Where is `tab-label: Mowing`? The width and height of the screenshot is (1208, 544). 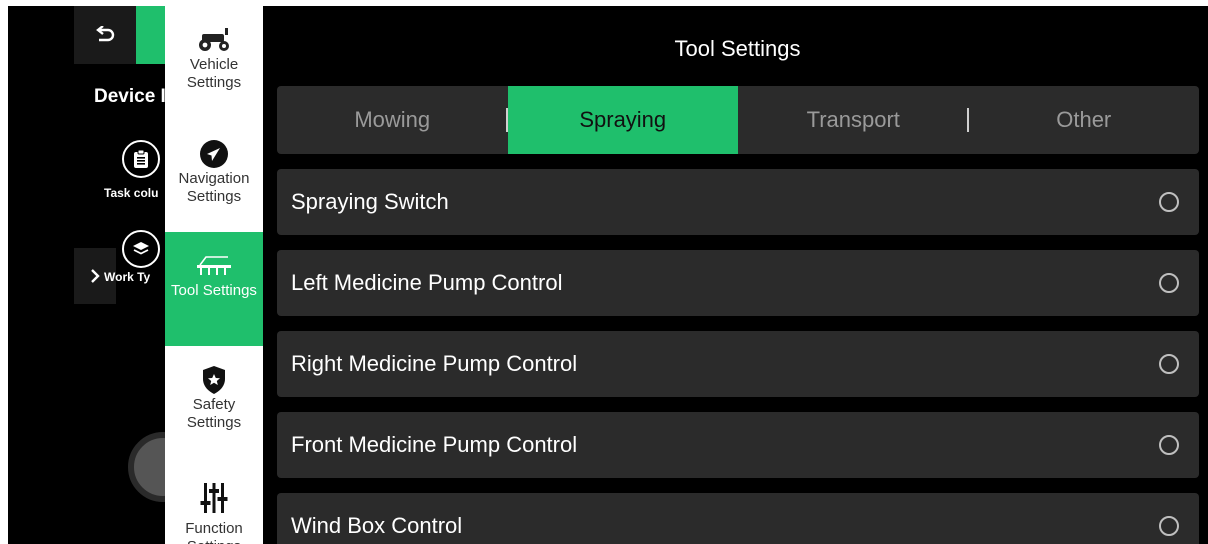
tab-label: Mowing is located at coordinates (392, 119).